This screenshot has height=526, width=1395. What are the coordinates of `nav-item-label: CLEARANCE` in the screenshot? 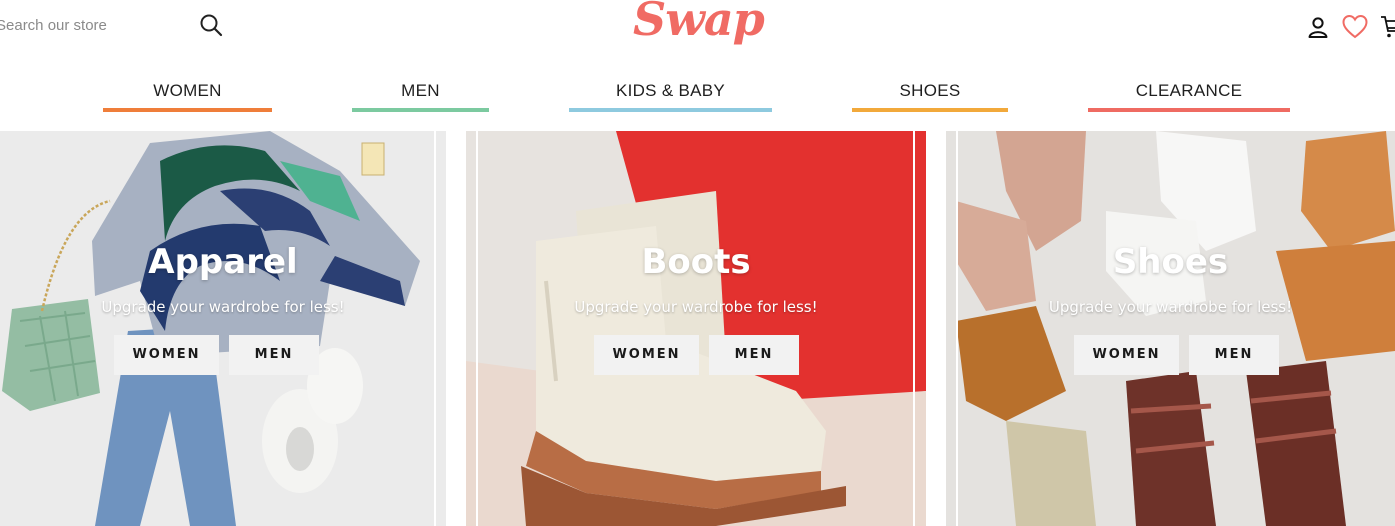 It's located at (1189, 90).